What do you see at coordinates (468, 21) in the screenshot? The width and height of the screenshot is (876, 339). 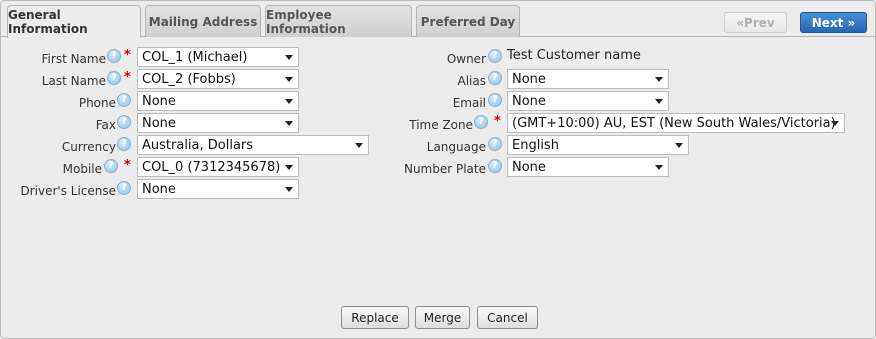 I see `tab-preferred-day: Preferred Day` at bounding box center [468, 21].